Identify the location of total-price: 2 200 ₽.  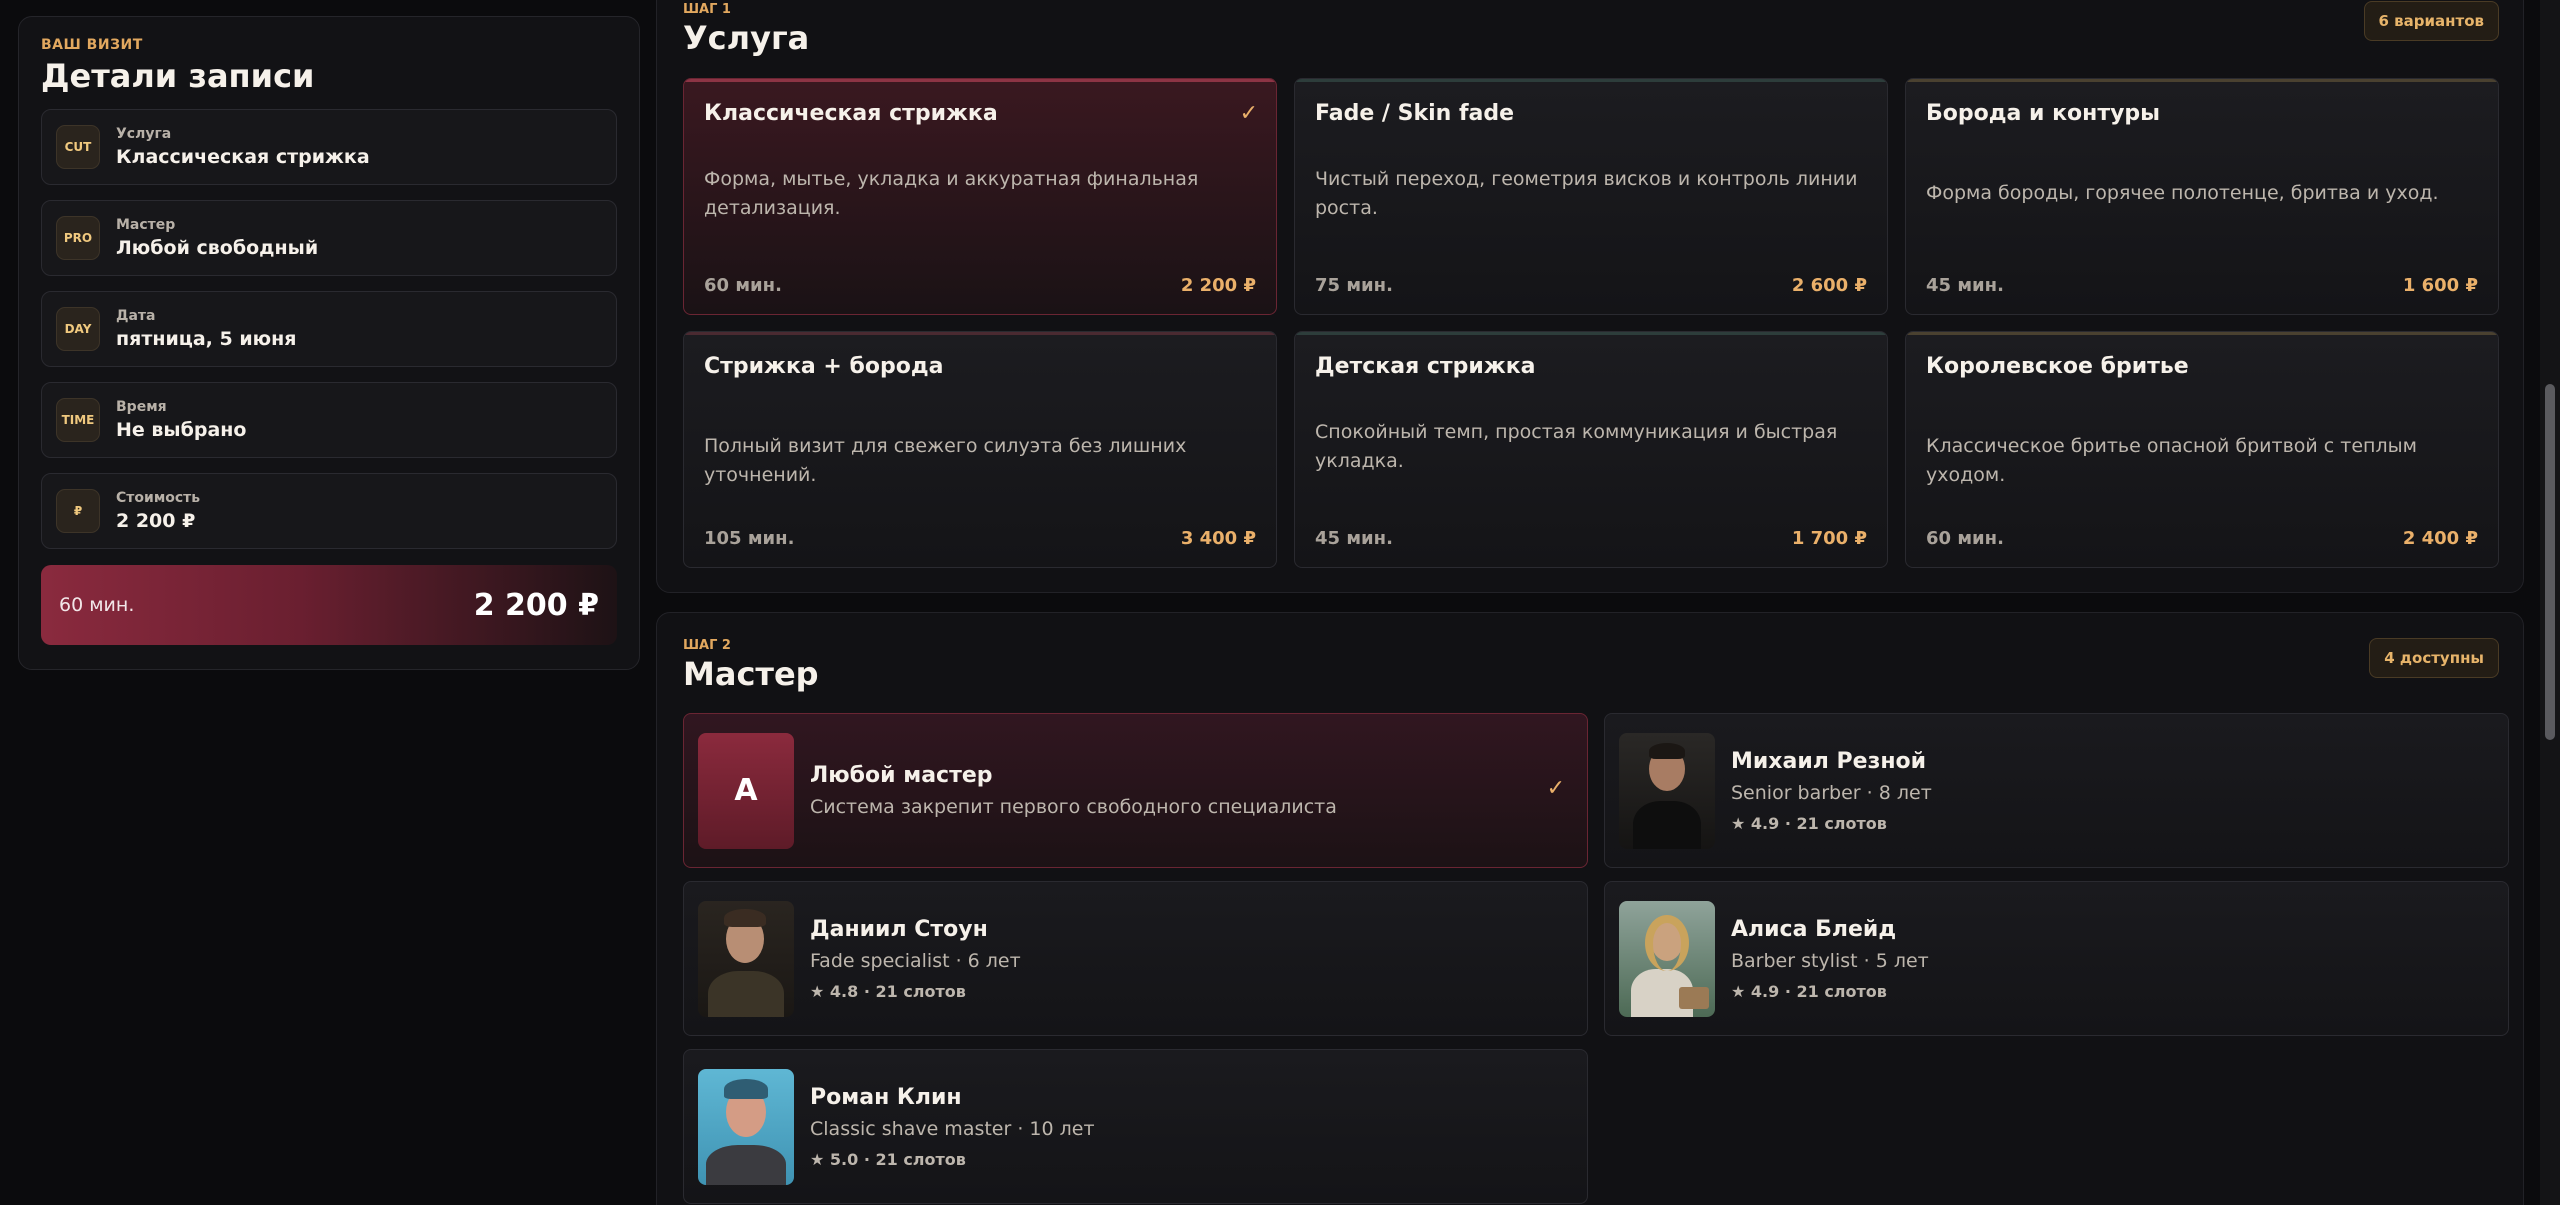
(536, 605).